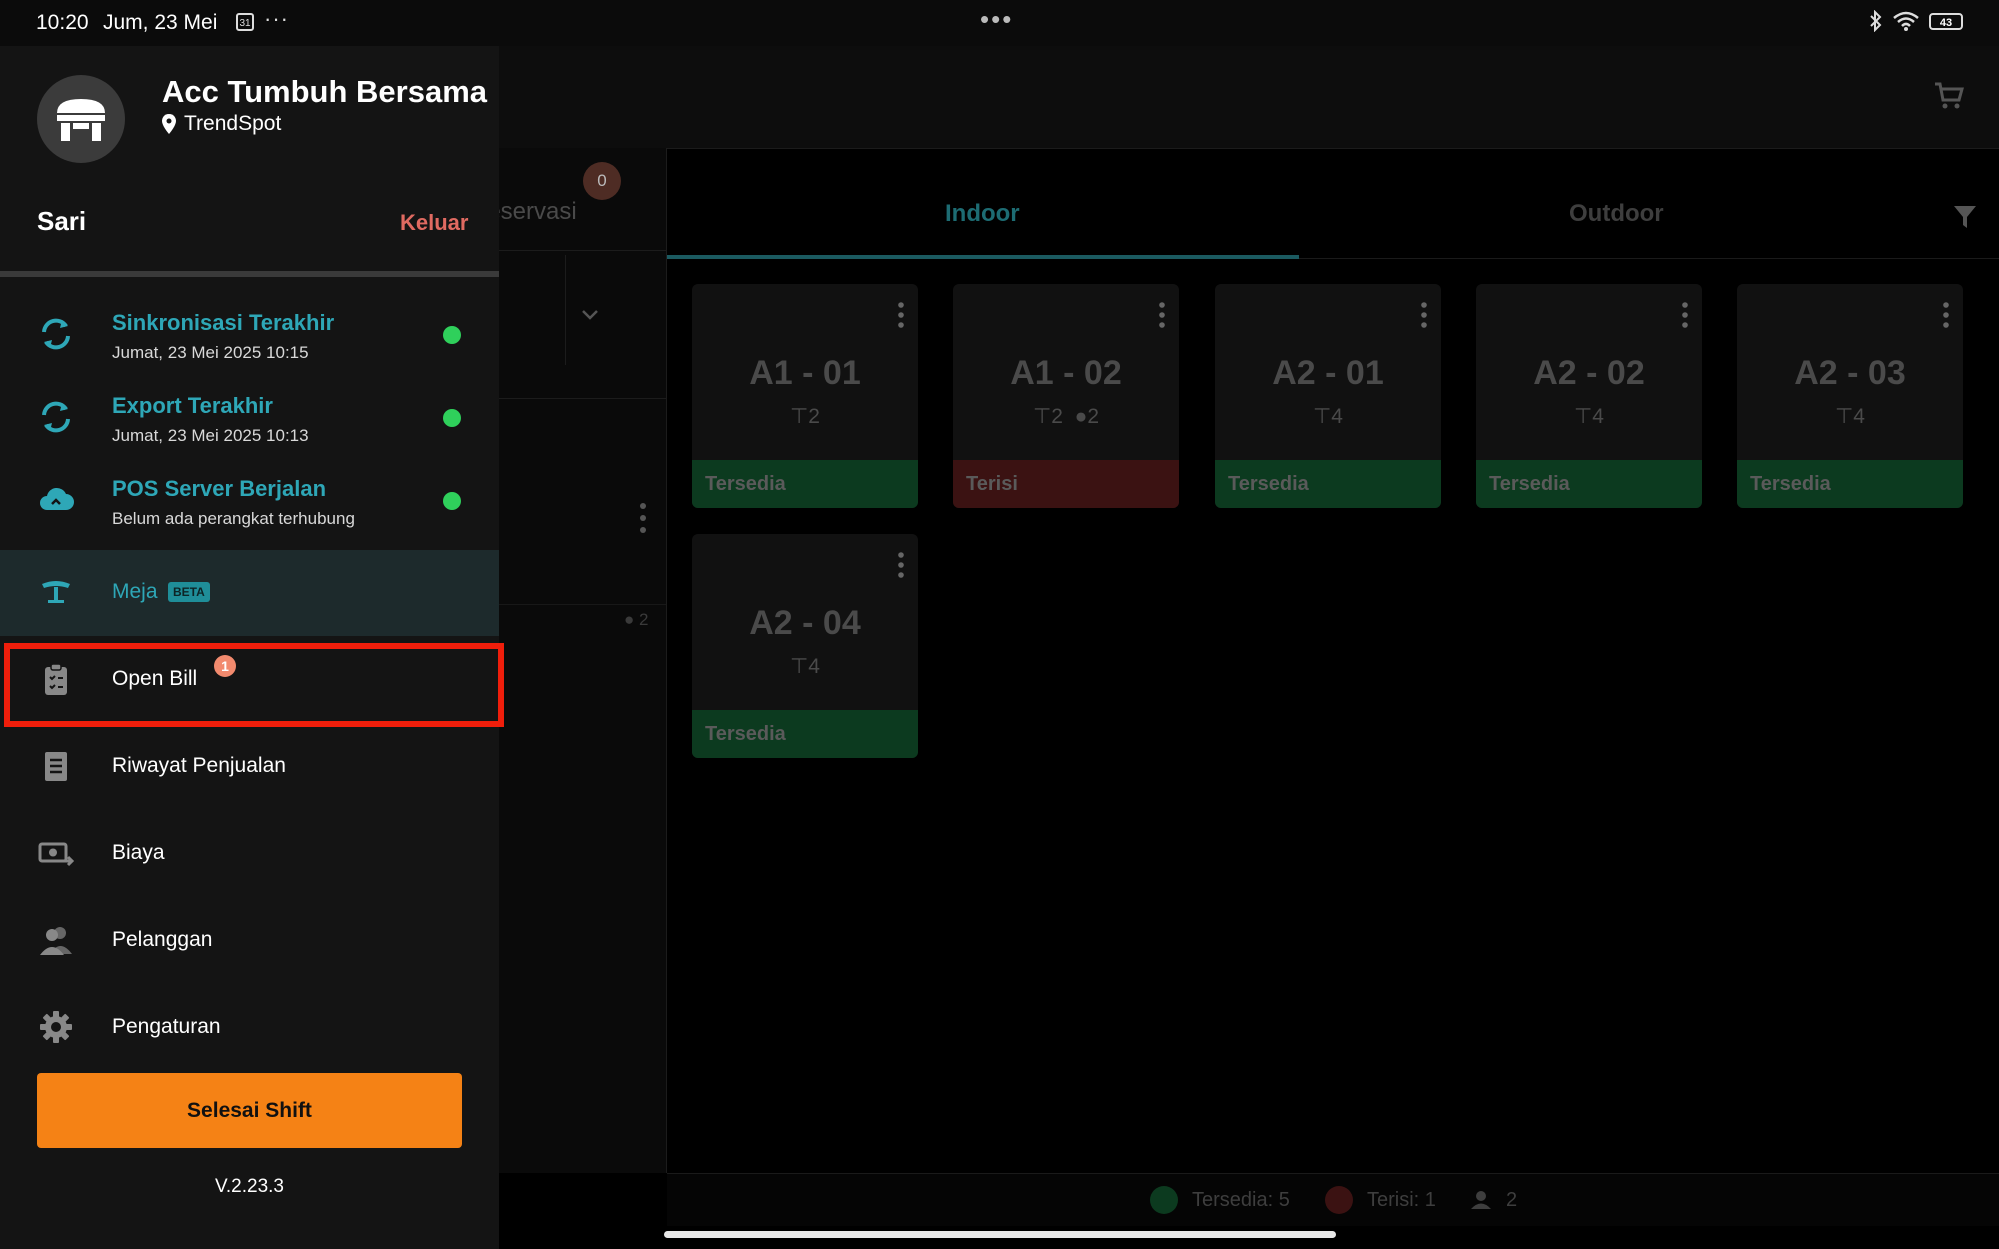  Describe the element at coordinates (1380, 1200) in the screenshot. I see `legend-occupied: Terisi: 1` at that location.